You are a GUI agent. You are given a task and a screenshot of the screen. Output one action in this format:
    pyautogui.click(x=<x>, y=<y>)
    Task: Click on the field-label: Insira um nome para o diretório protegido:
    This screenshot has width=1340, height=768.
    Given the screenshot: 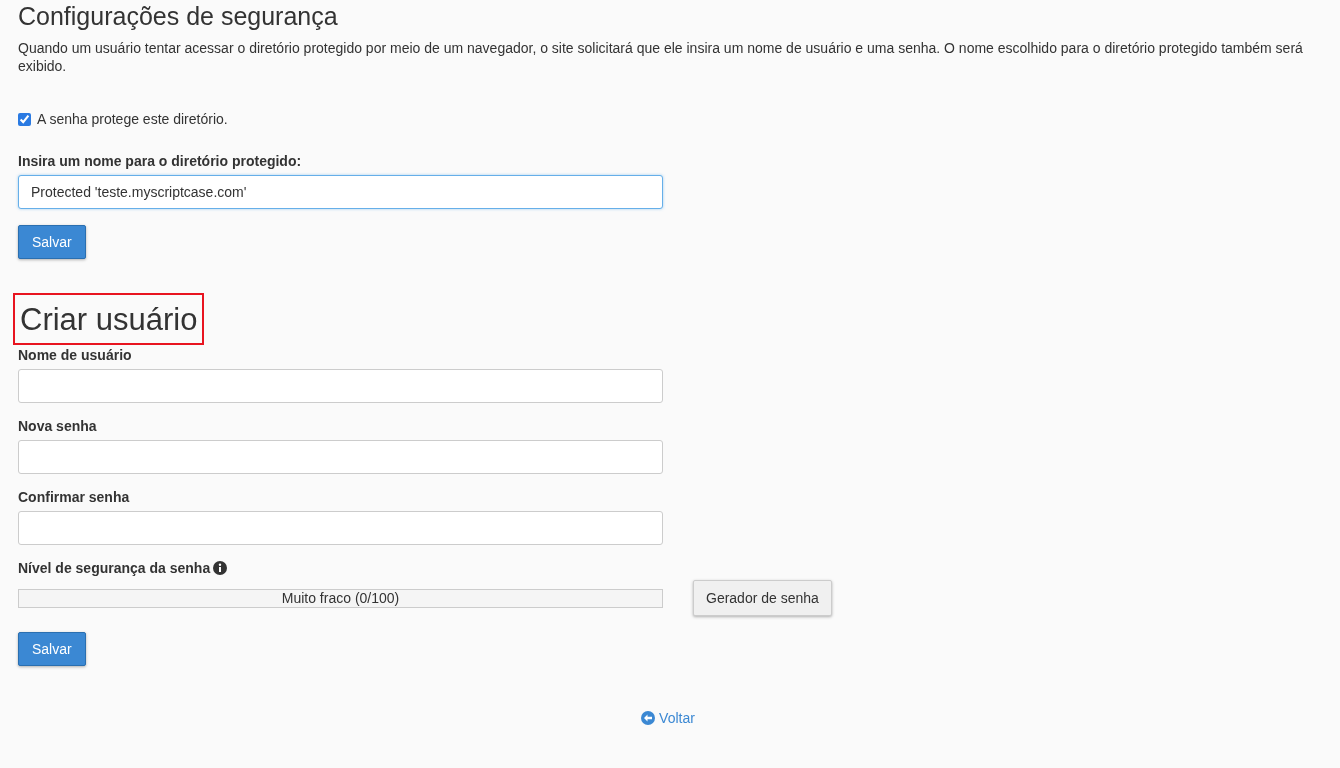 What is the action you would take?
    pyautogui.click(x=160, y=161)
    